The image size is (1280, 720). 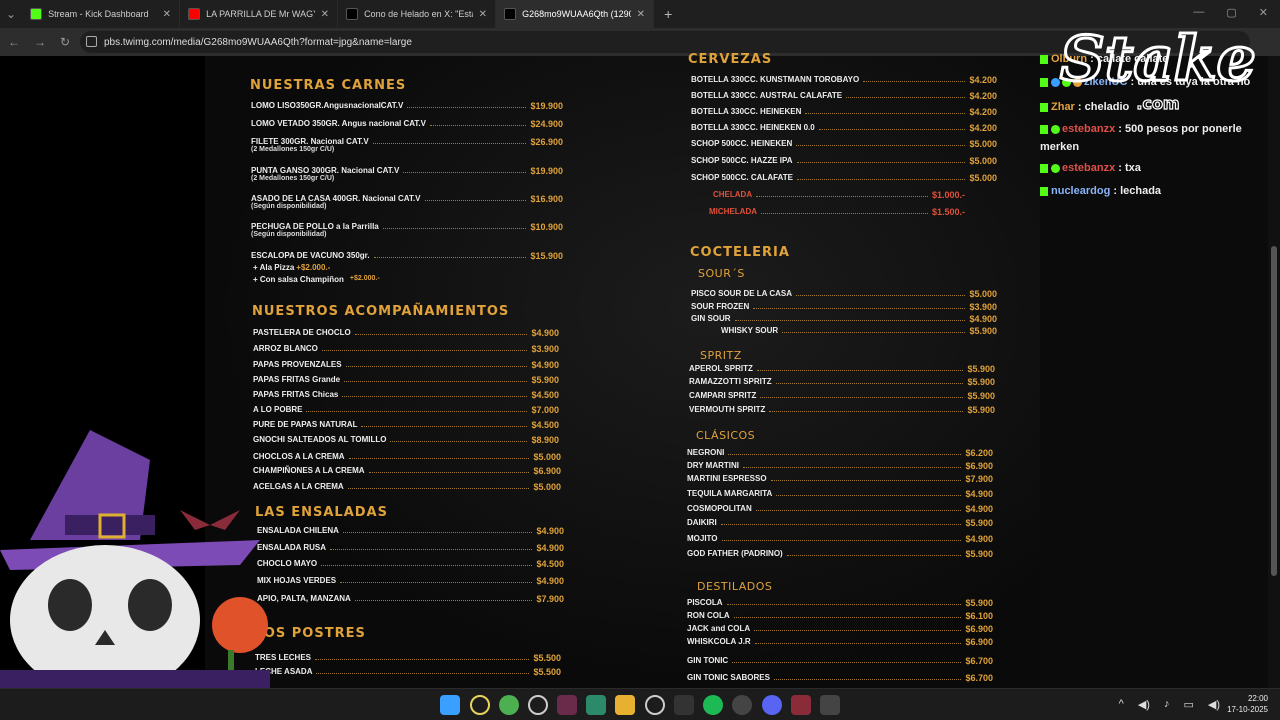 What do you see at coordinates (310, 255) in the screenshot?
I see `menu-item-name: ESCALOPA DE VACUNO 350gr.` at bounding box center [310, 255].